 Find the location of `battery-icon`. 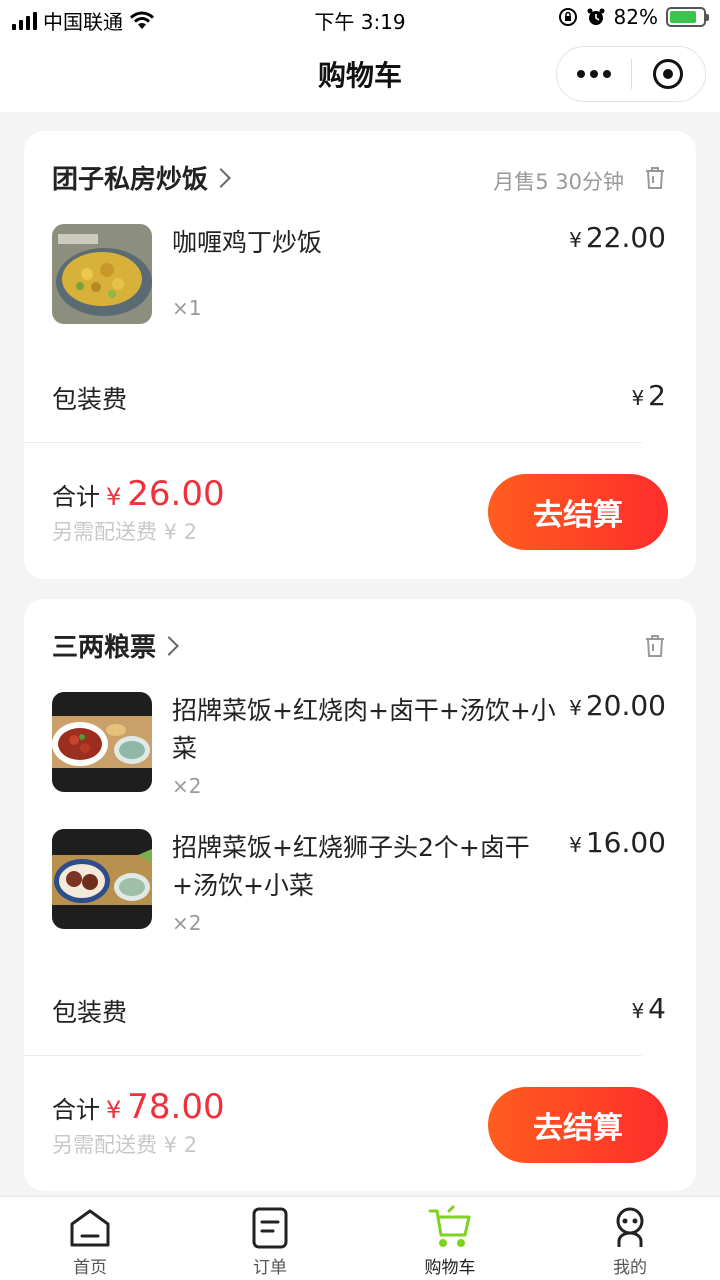

battery-icon is located at coordinates (687, 17).